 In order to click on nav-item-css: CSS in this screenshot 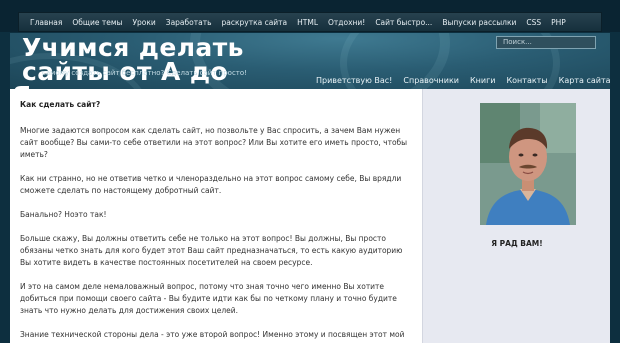, I will do `click(533, 22)`.